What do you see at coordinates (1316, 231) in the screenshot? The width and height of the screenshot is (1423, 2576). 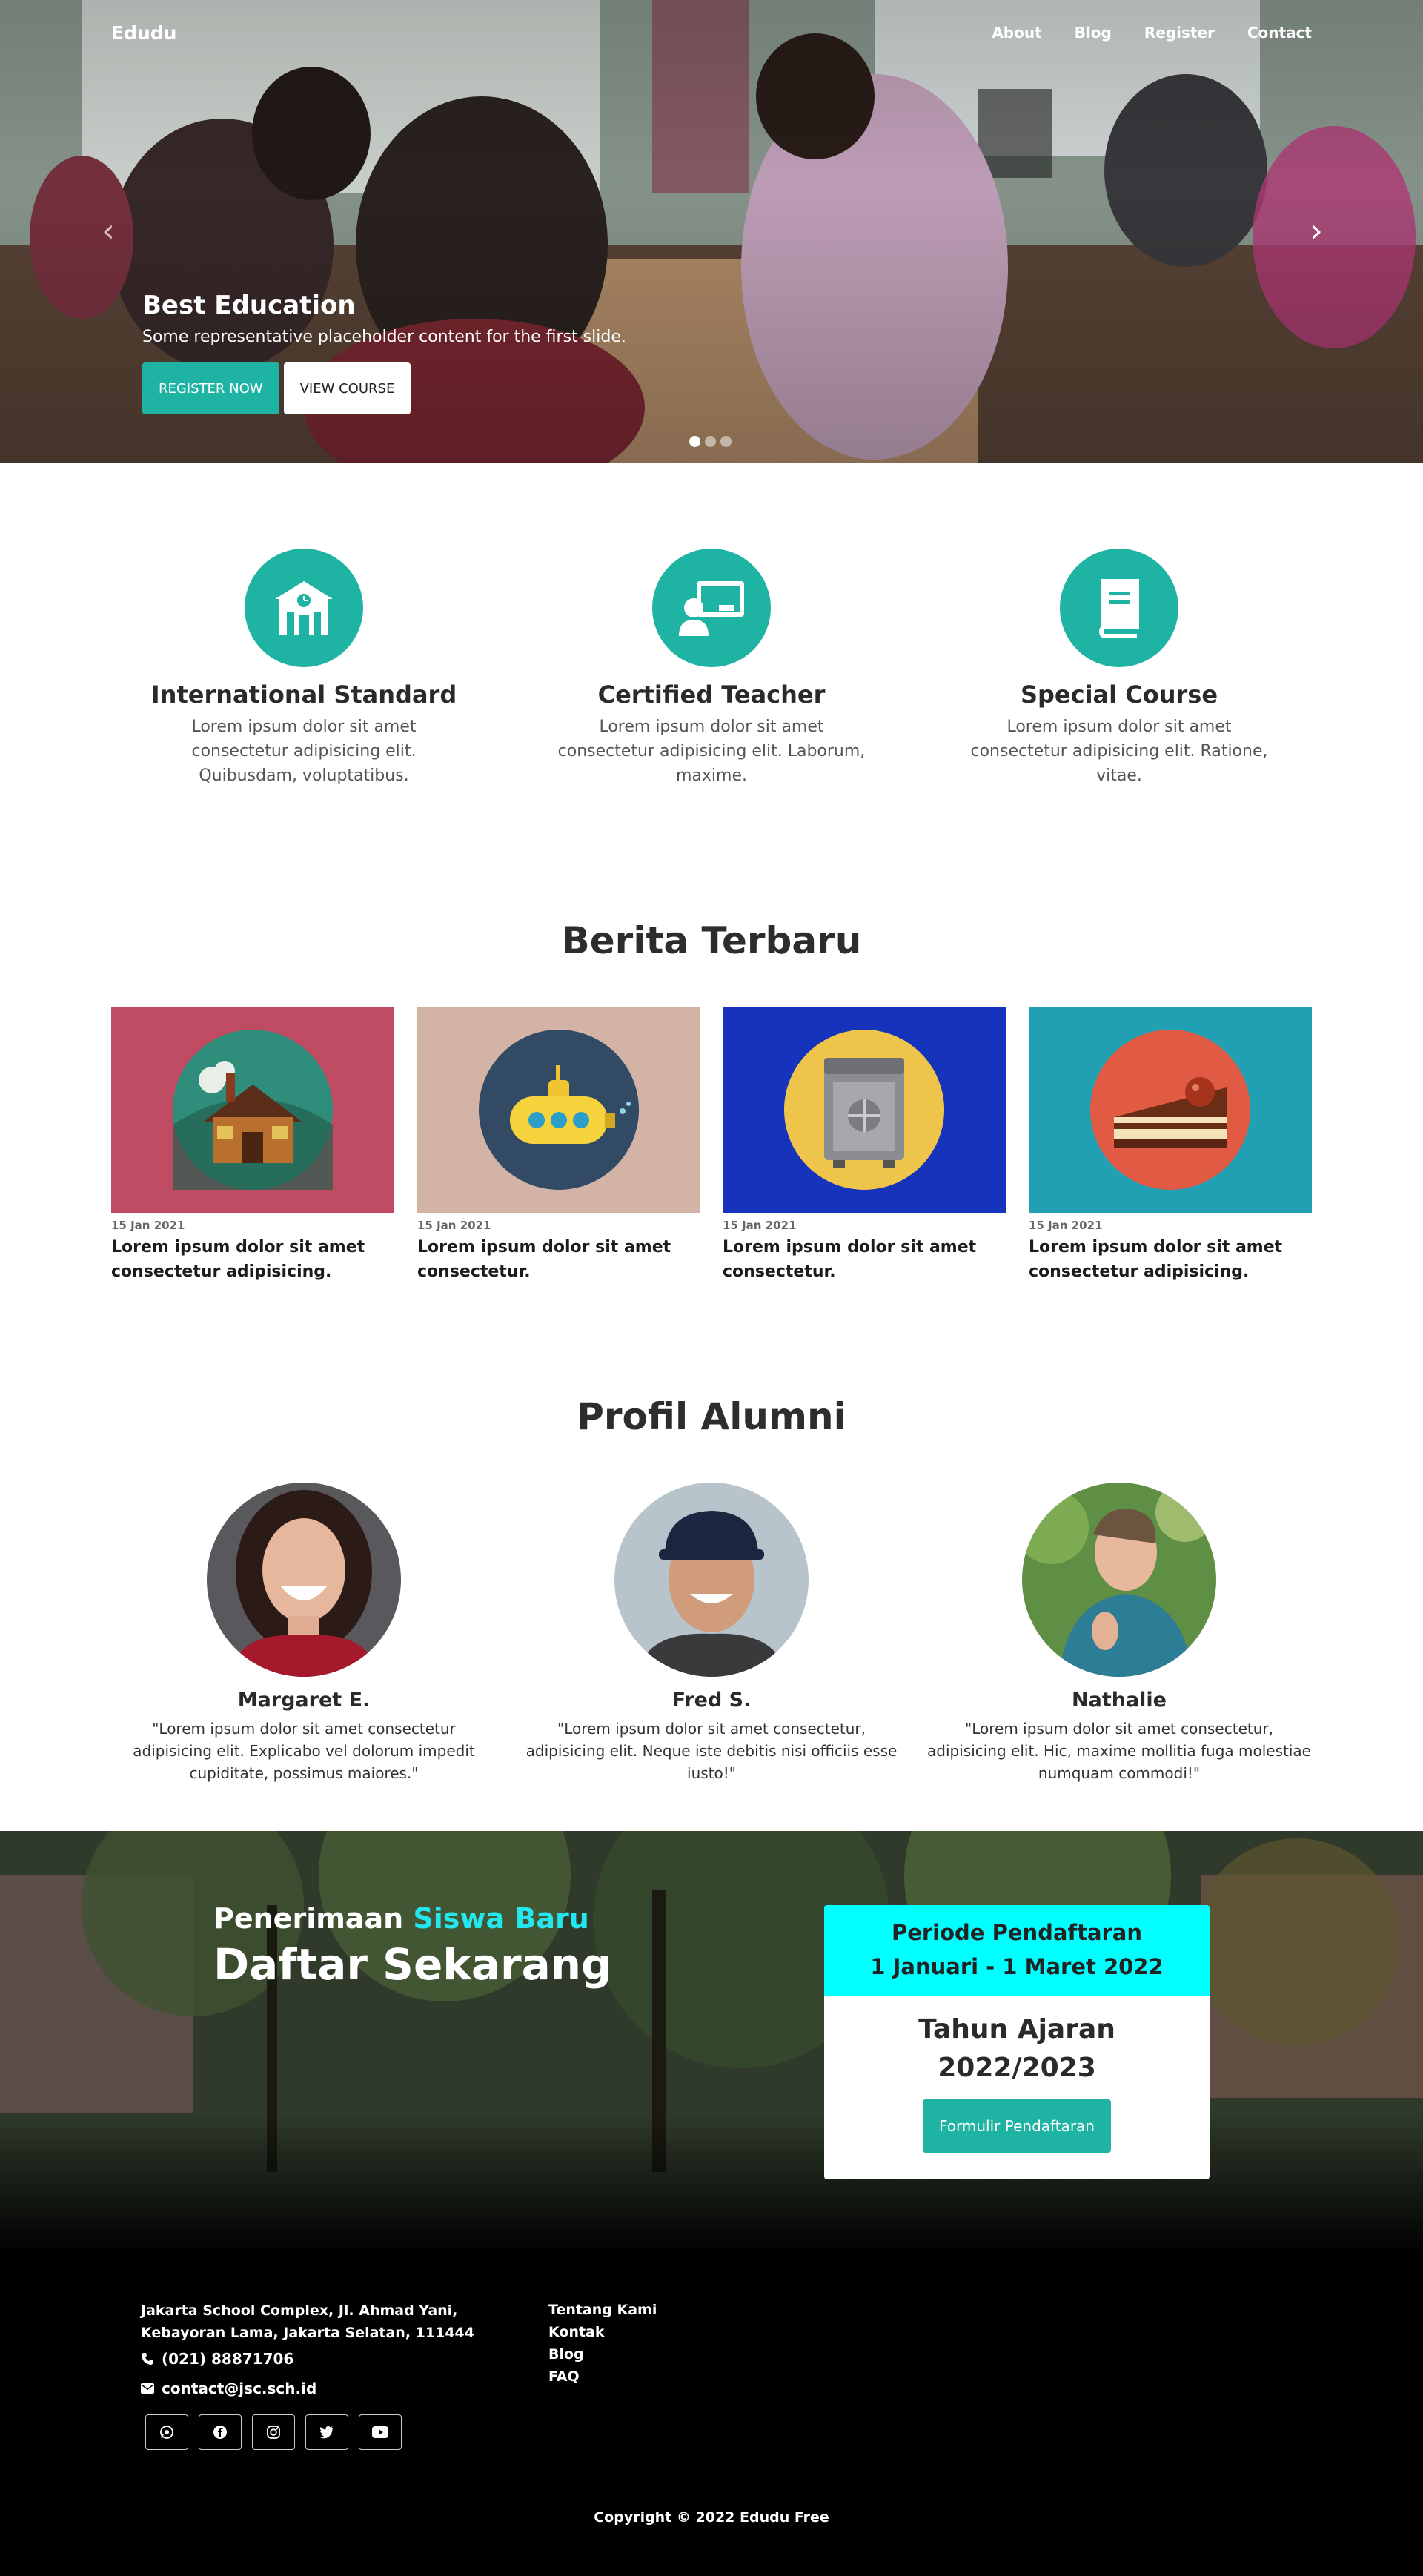 I see `carousel-next-icon: ›` at bounding box center [1316, 231].